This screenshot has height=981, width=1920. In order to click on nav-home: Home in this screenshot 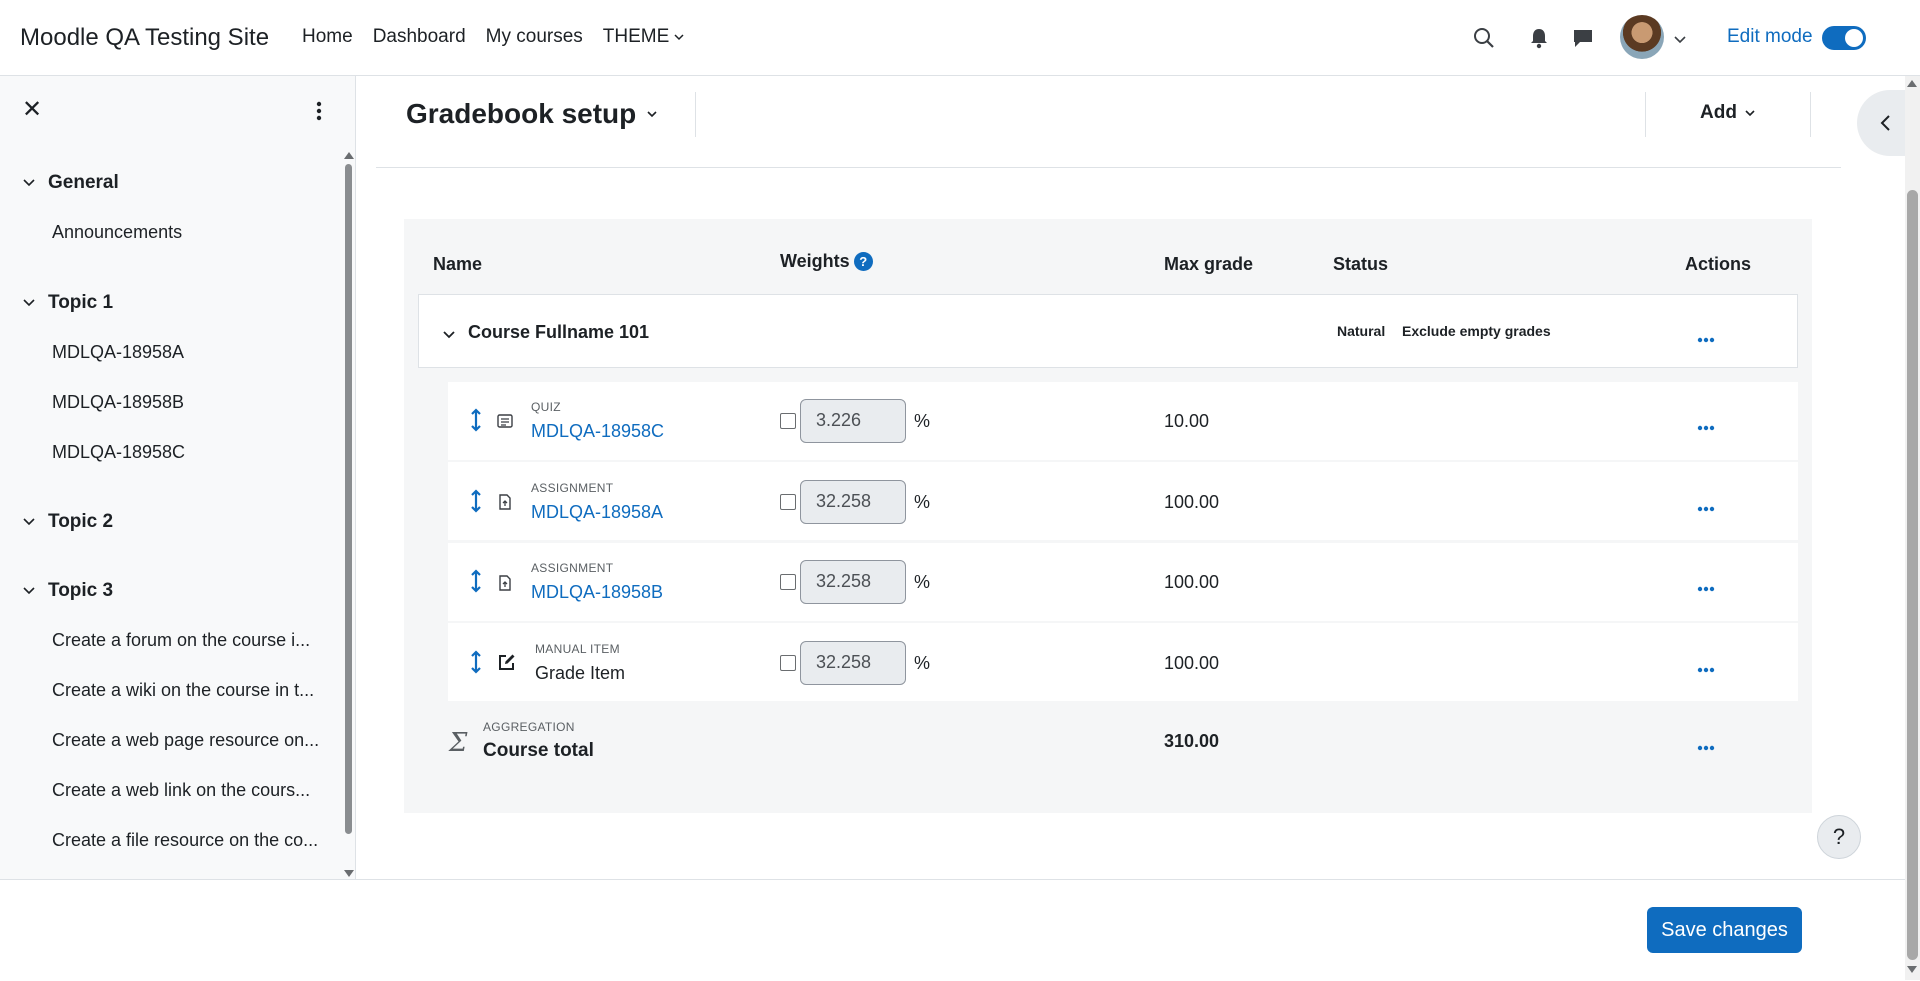, I will do `click(327, 37)`.